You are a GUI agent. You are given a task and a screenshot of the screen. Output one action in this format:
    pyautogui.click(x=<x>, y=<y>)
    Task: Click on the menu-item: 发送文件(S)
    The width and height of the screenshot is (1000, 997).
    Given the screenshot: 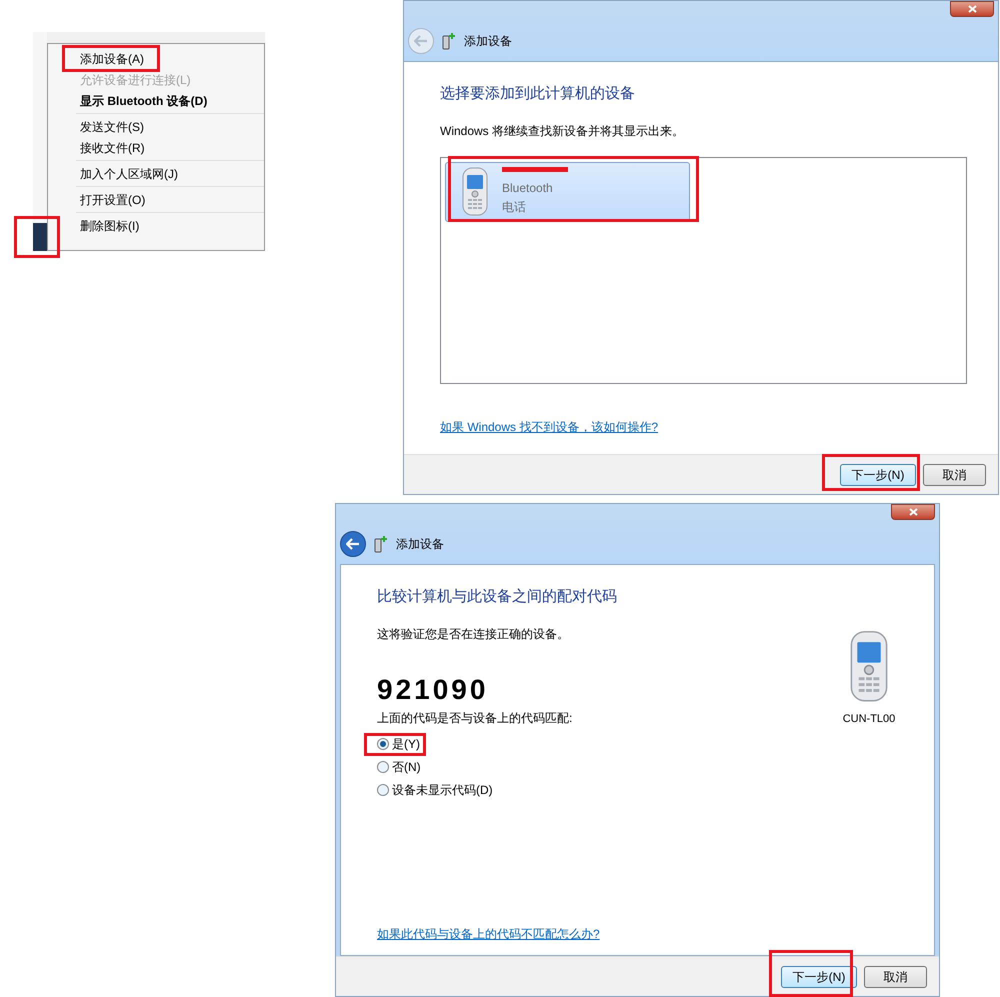 What is the action you would take?
    pyautogui.click(x=170, y=126)
    